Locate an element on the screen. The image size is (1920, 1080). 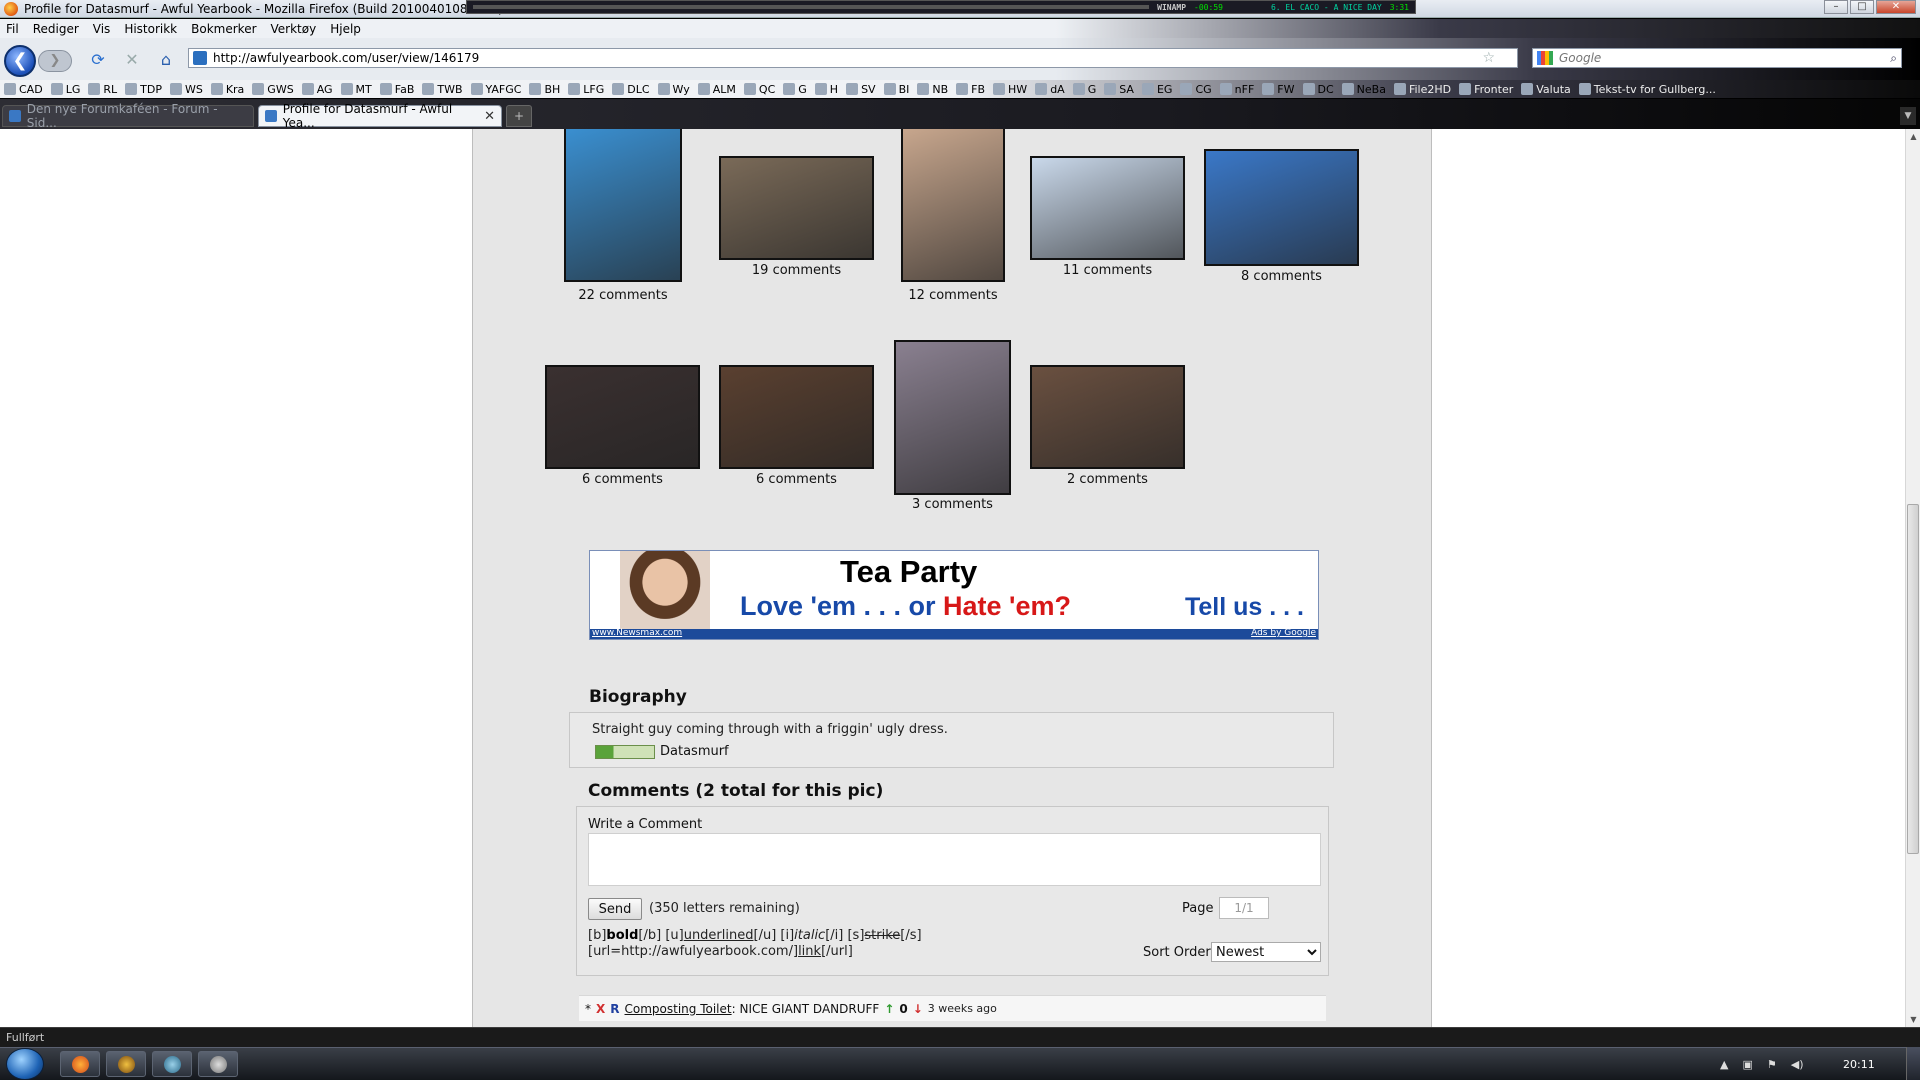
bookmark-star-icon: ☆ is located at coordinates (1488, 58).